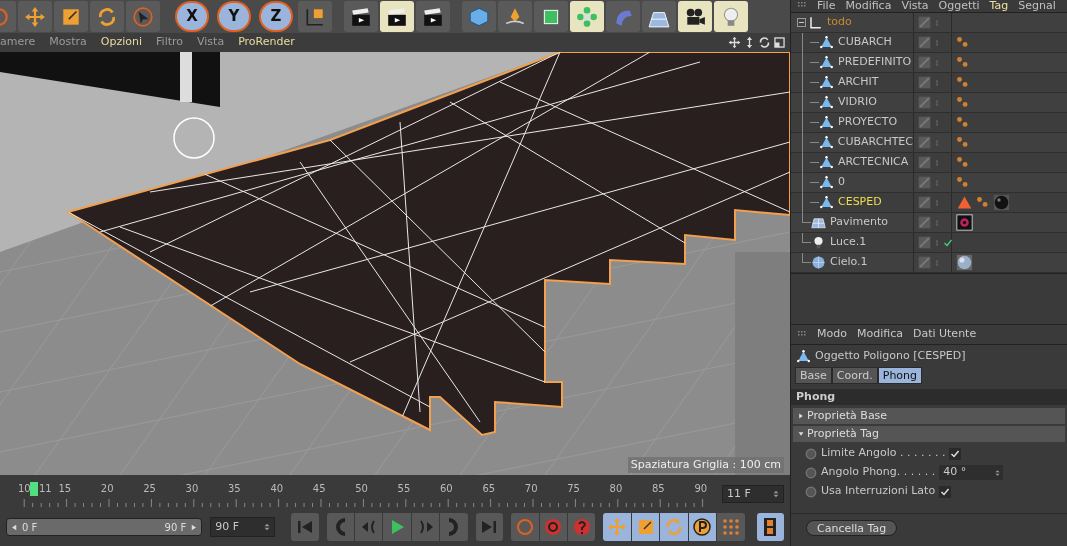  Describe the element at coordinates (243, 527) in the screenshot. I see `end-frame-field: 90 F` at that location.